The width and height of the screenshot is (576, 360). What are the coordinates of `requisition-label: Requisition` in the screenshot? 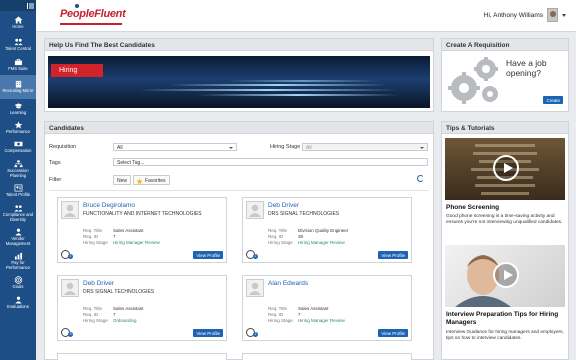 It's located at (63, 147).